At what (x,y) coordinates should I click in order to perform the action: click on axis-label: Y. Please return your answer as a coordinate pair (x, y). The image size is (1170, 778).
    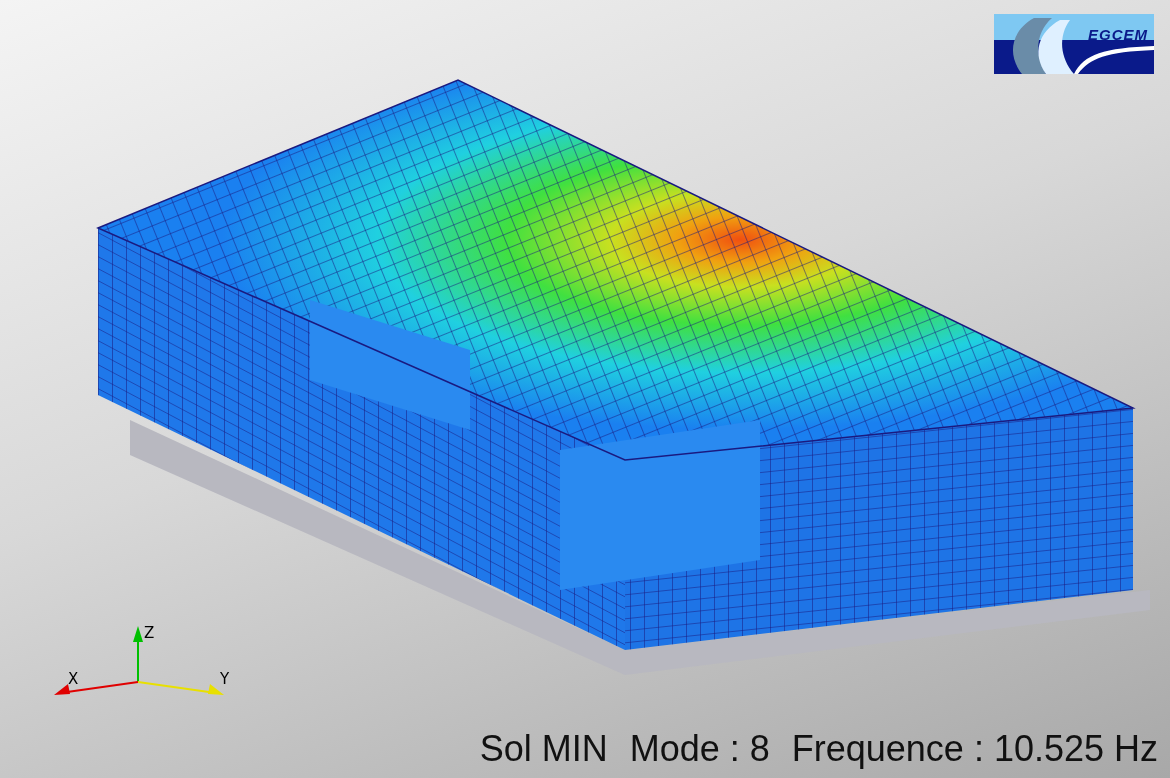
    Looking at the image, I should click on (225, 679).